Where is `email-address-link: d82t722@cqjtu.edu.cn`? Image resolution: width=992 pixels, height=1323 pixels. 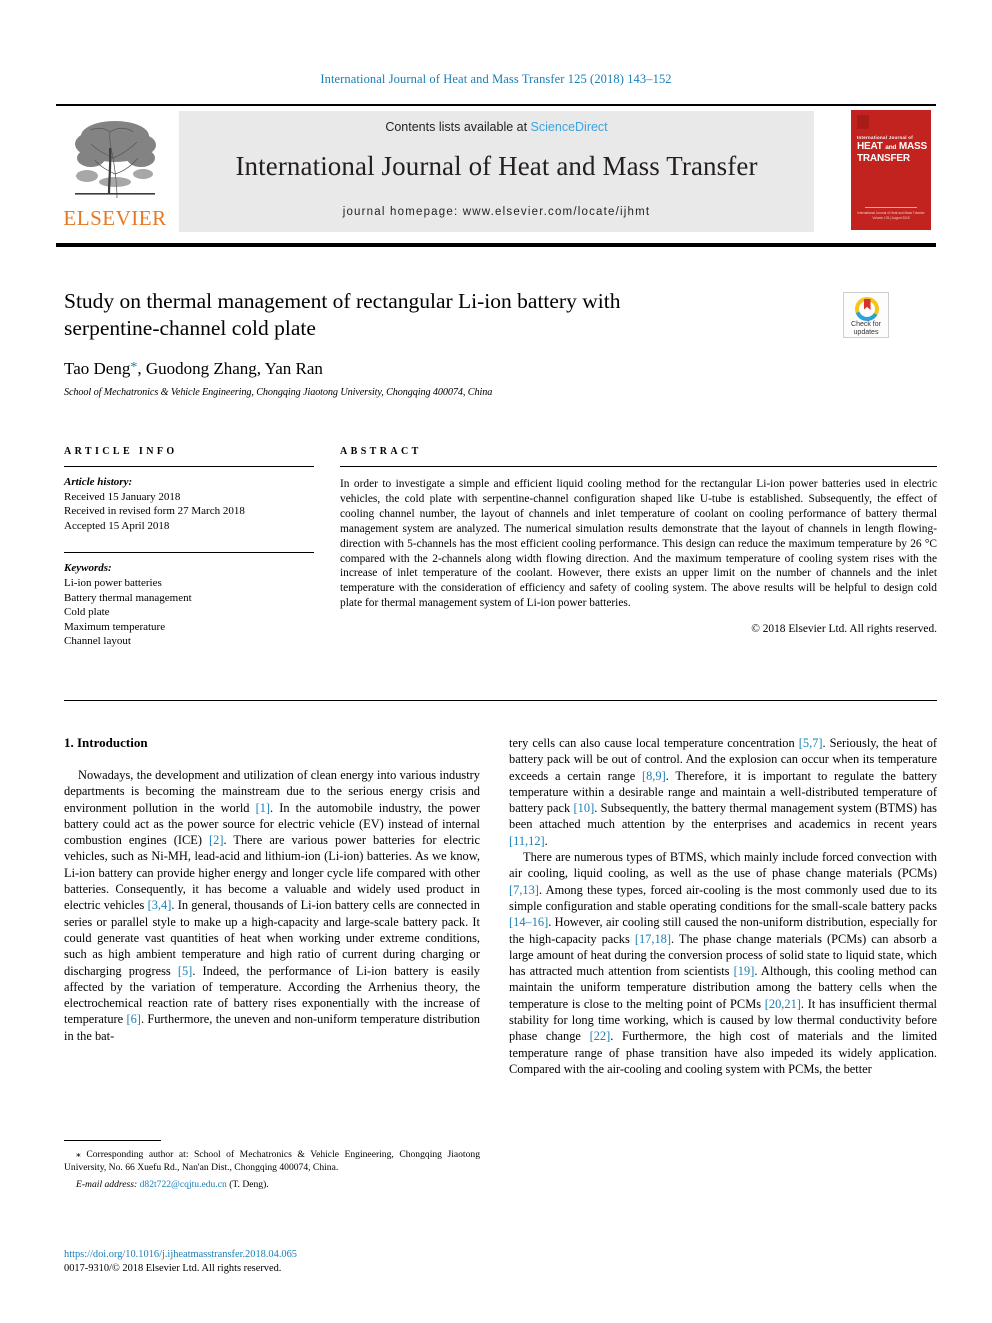
email-address-link: d82t722@cqjtu.edu.cn is located at coordinates (183, 1184).